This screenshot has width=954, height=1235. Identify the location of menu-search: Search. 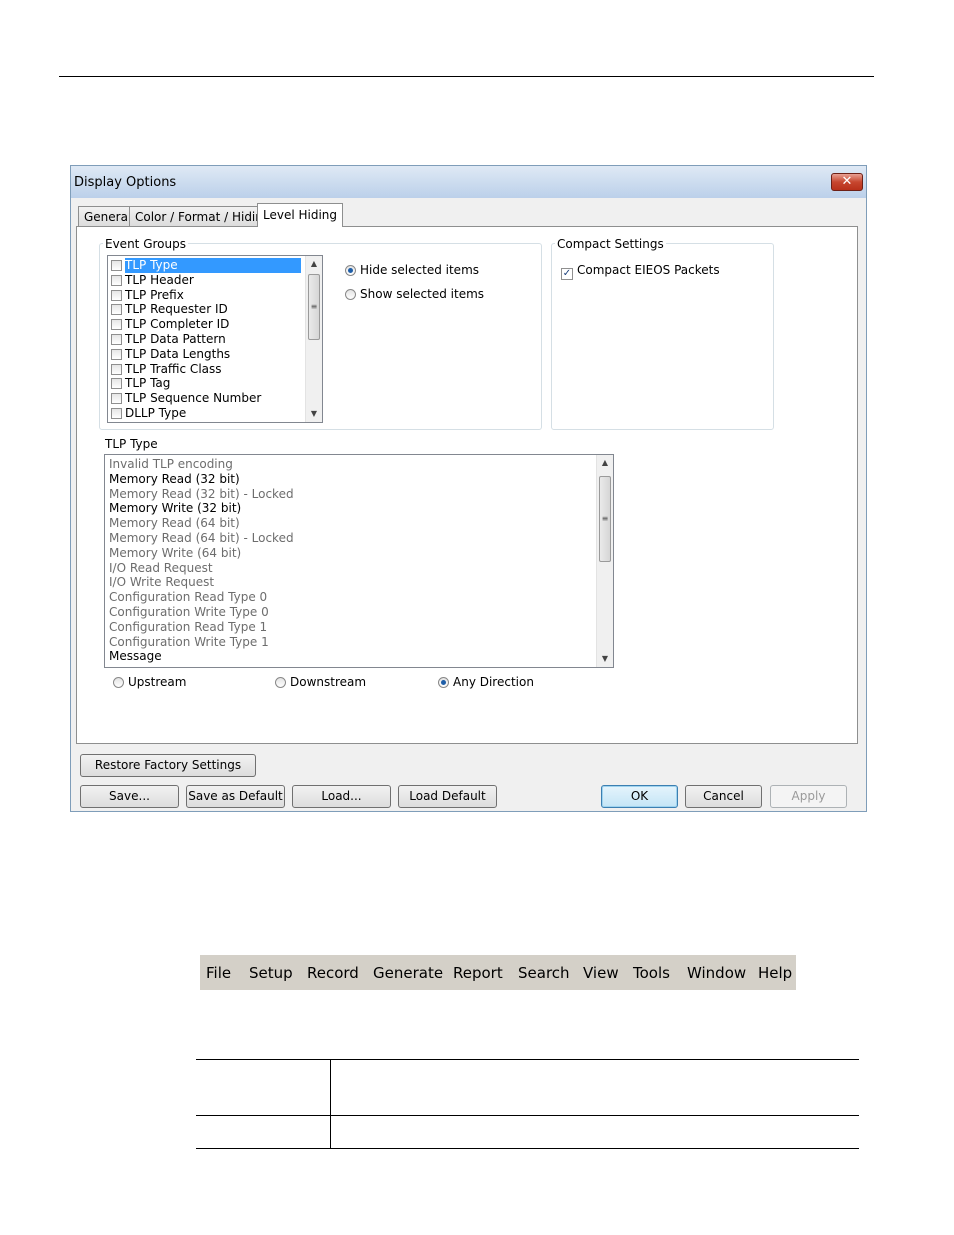
(544, 973).